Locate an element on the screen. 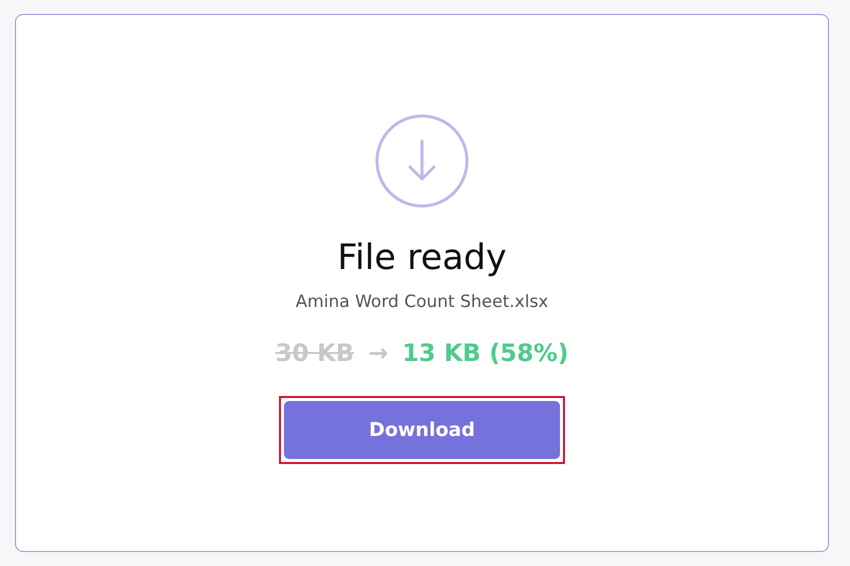 This screenshot has height=566, width=850. status-title: File ready is located at coordinates (422, 258).